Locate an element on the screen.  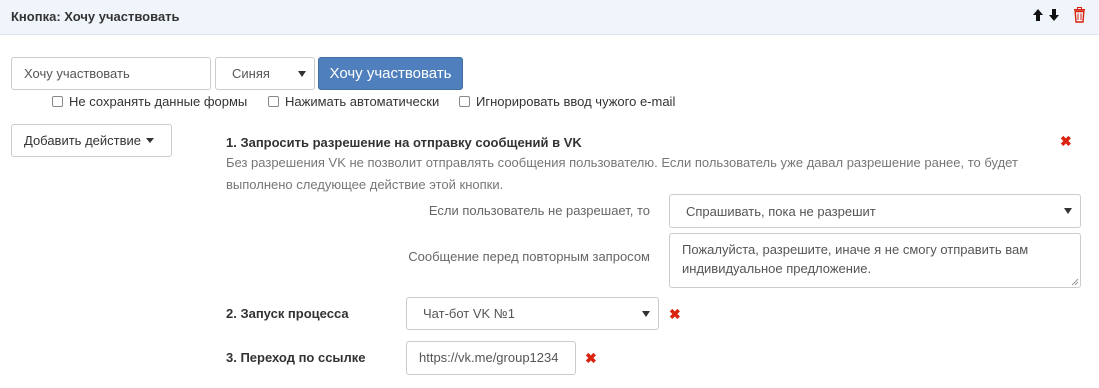
process-select: Чат-бот VK №1 is located at coordinates (532, 313).